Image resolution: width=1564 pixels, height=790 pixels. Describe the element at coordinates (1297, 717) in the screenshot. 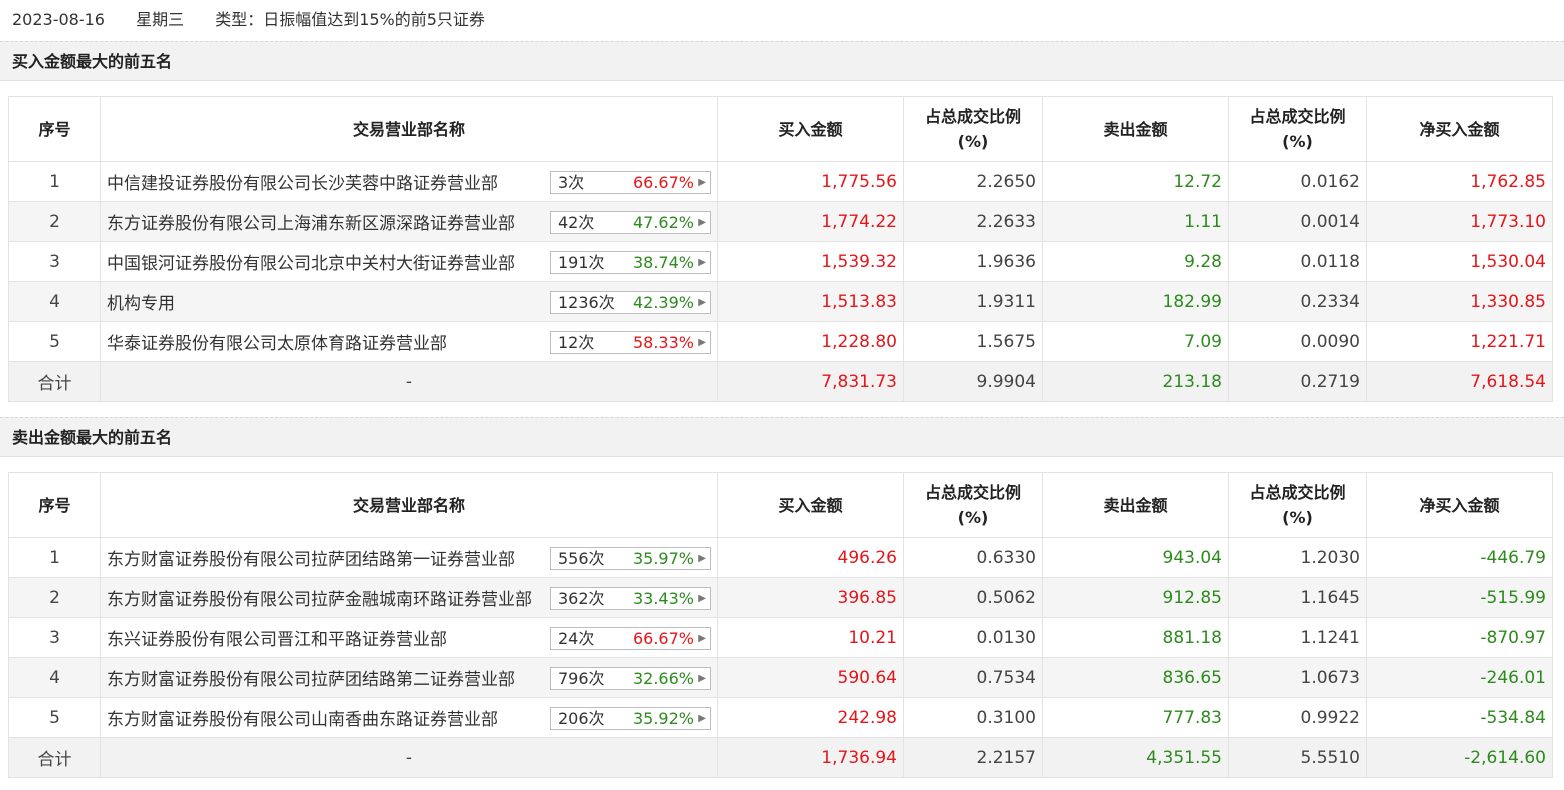

I see `sell-ratio-cell: 0.9922` at that location.